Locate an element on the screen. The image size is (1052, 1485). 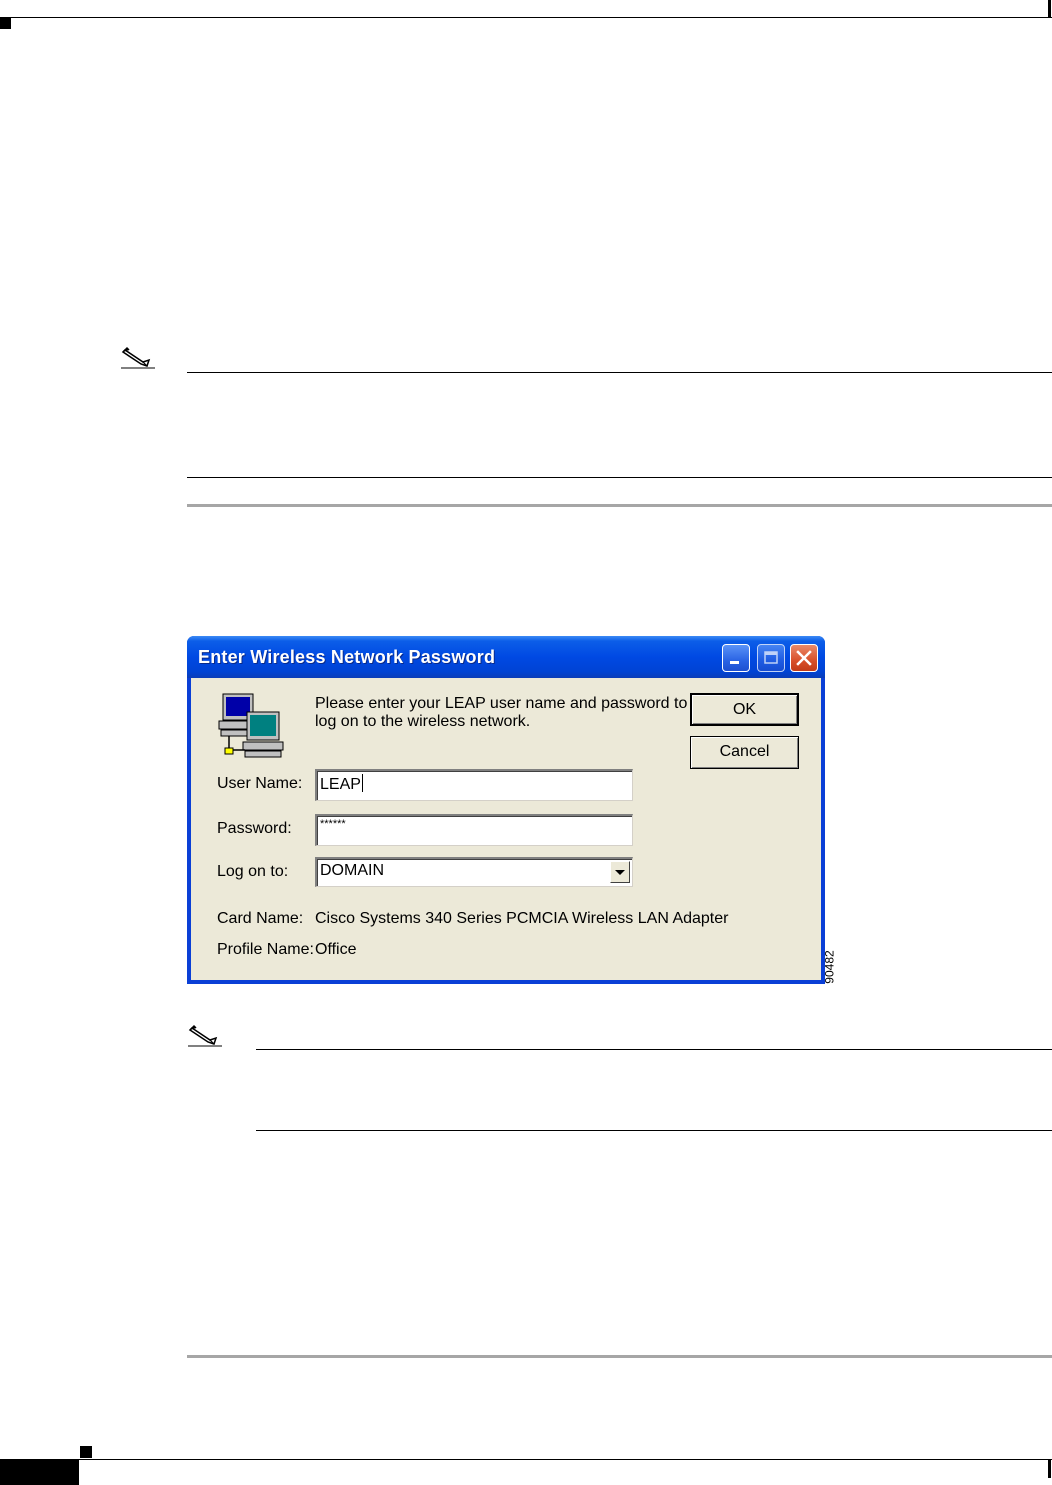
username-value: LEAP is located at coordinates (340, 784).